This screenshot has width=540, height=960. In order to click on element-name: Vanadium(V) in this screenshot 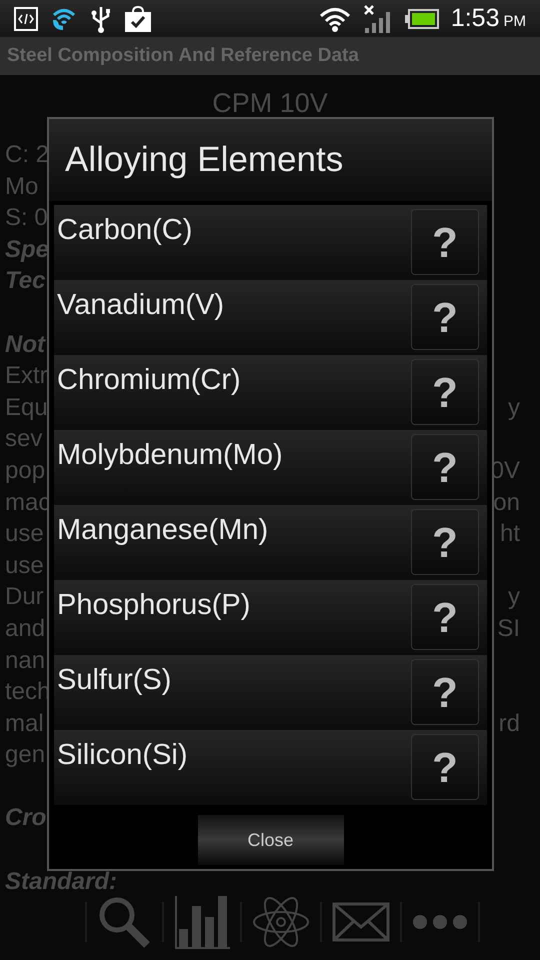, I will do `click(140, 305)`.